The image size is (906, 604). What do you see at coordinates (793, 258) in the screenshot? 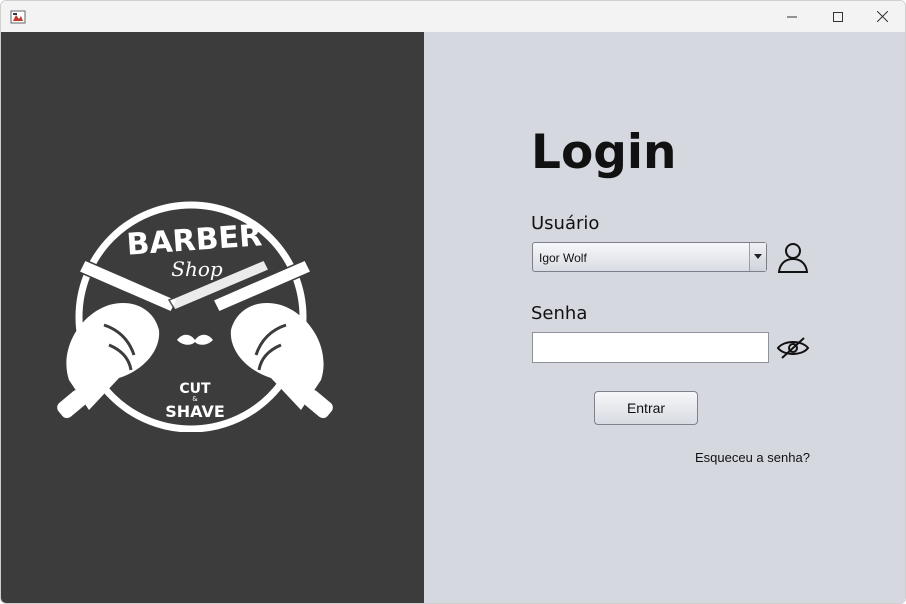
I see `user-icon` at bounding box center [793, 258].